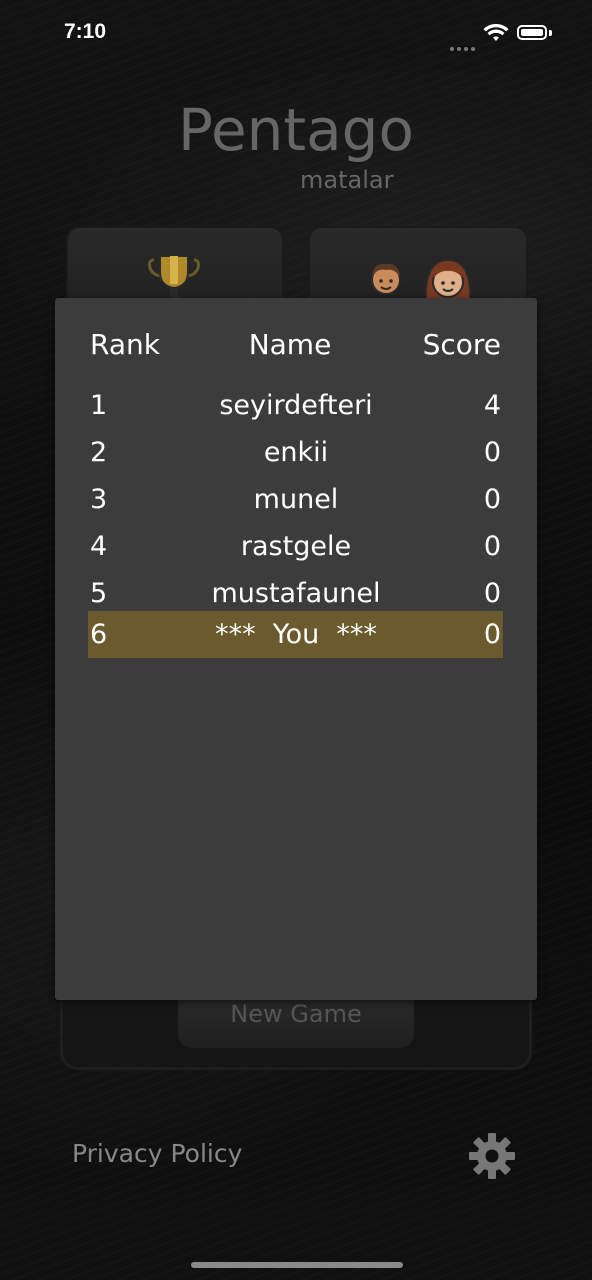 This screenshot has width=592, height=1280. I want to click on row-name: seyirdefteri, so click(296, 405).